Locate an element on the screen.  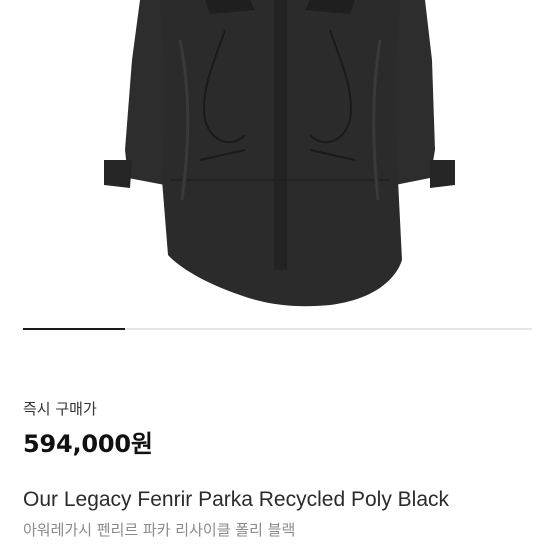
gallery-progress-track is located at coordinates (277, 329).